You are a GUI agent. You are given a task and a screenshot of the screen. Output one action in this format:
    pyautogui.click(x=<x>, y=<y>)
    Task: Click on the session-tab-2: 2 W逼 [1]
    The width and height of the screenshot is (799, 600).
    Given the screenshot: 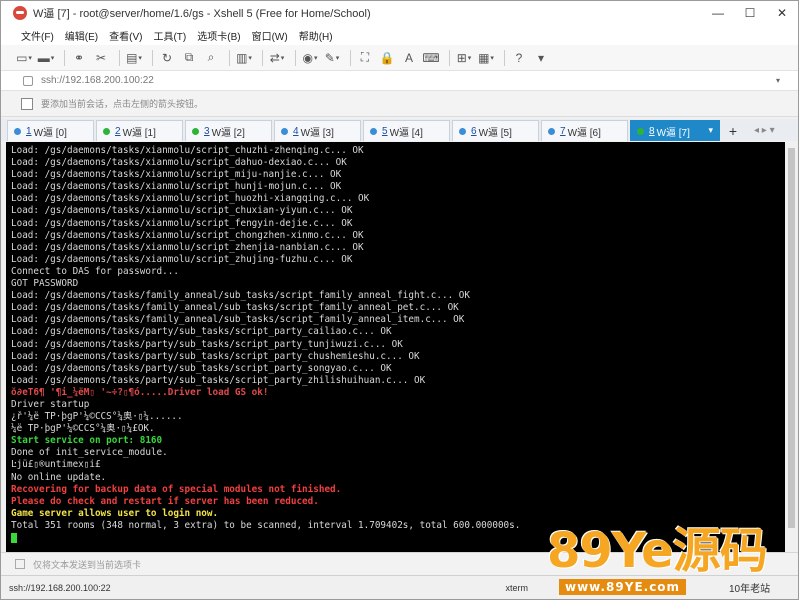 What is the action you would take?
    pyautogui.click(x=139, y=130)
    